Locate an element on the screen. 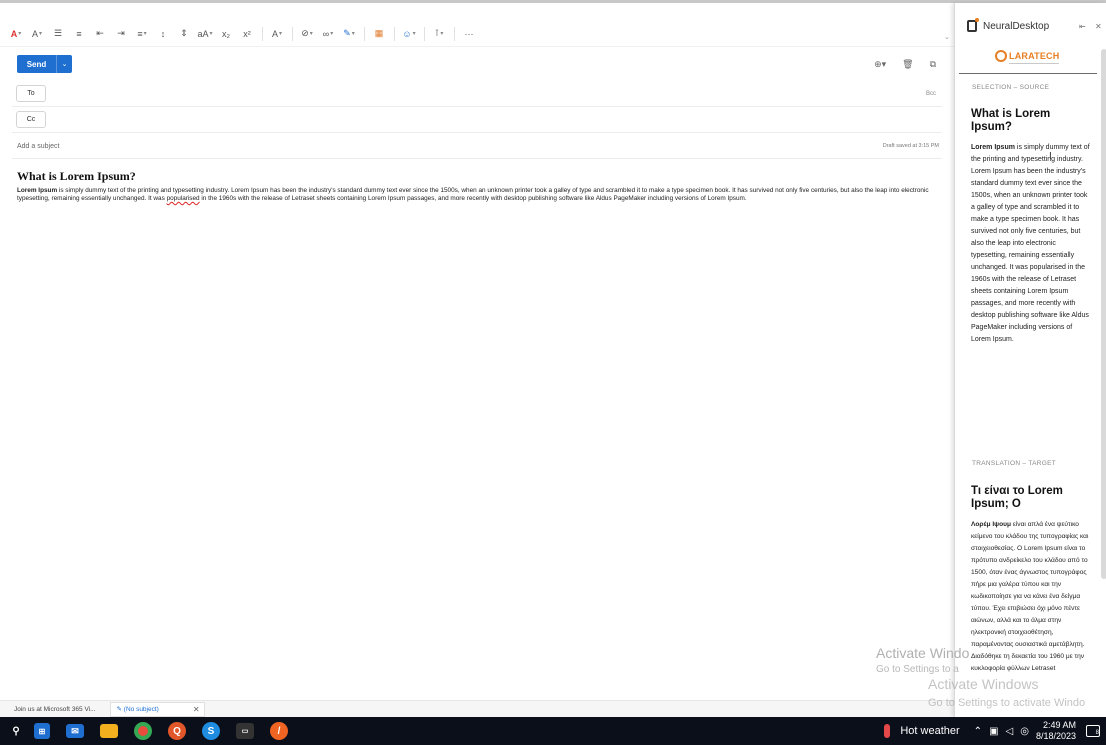 The image size is (1106, 745). weather-widget: Hot weather is located at coordinates (922, 731).